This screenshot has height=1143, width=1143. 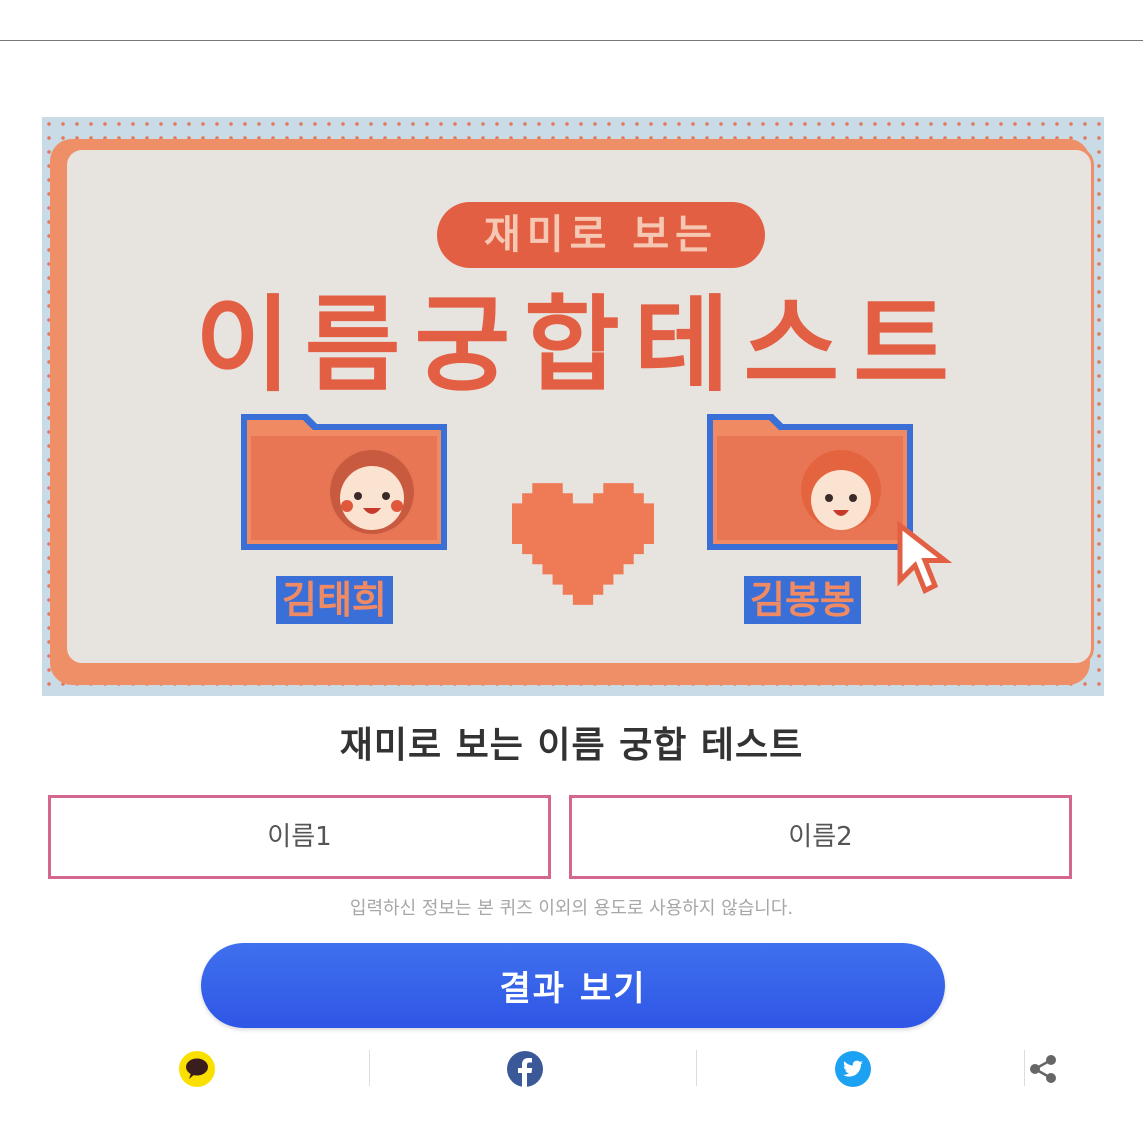 I want to click on cursor-arrow-icon, so click(x=925, y=557).